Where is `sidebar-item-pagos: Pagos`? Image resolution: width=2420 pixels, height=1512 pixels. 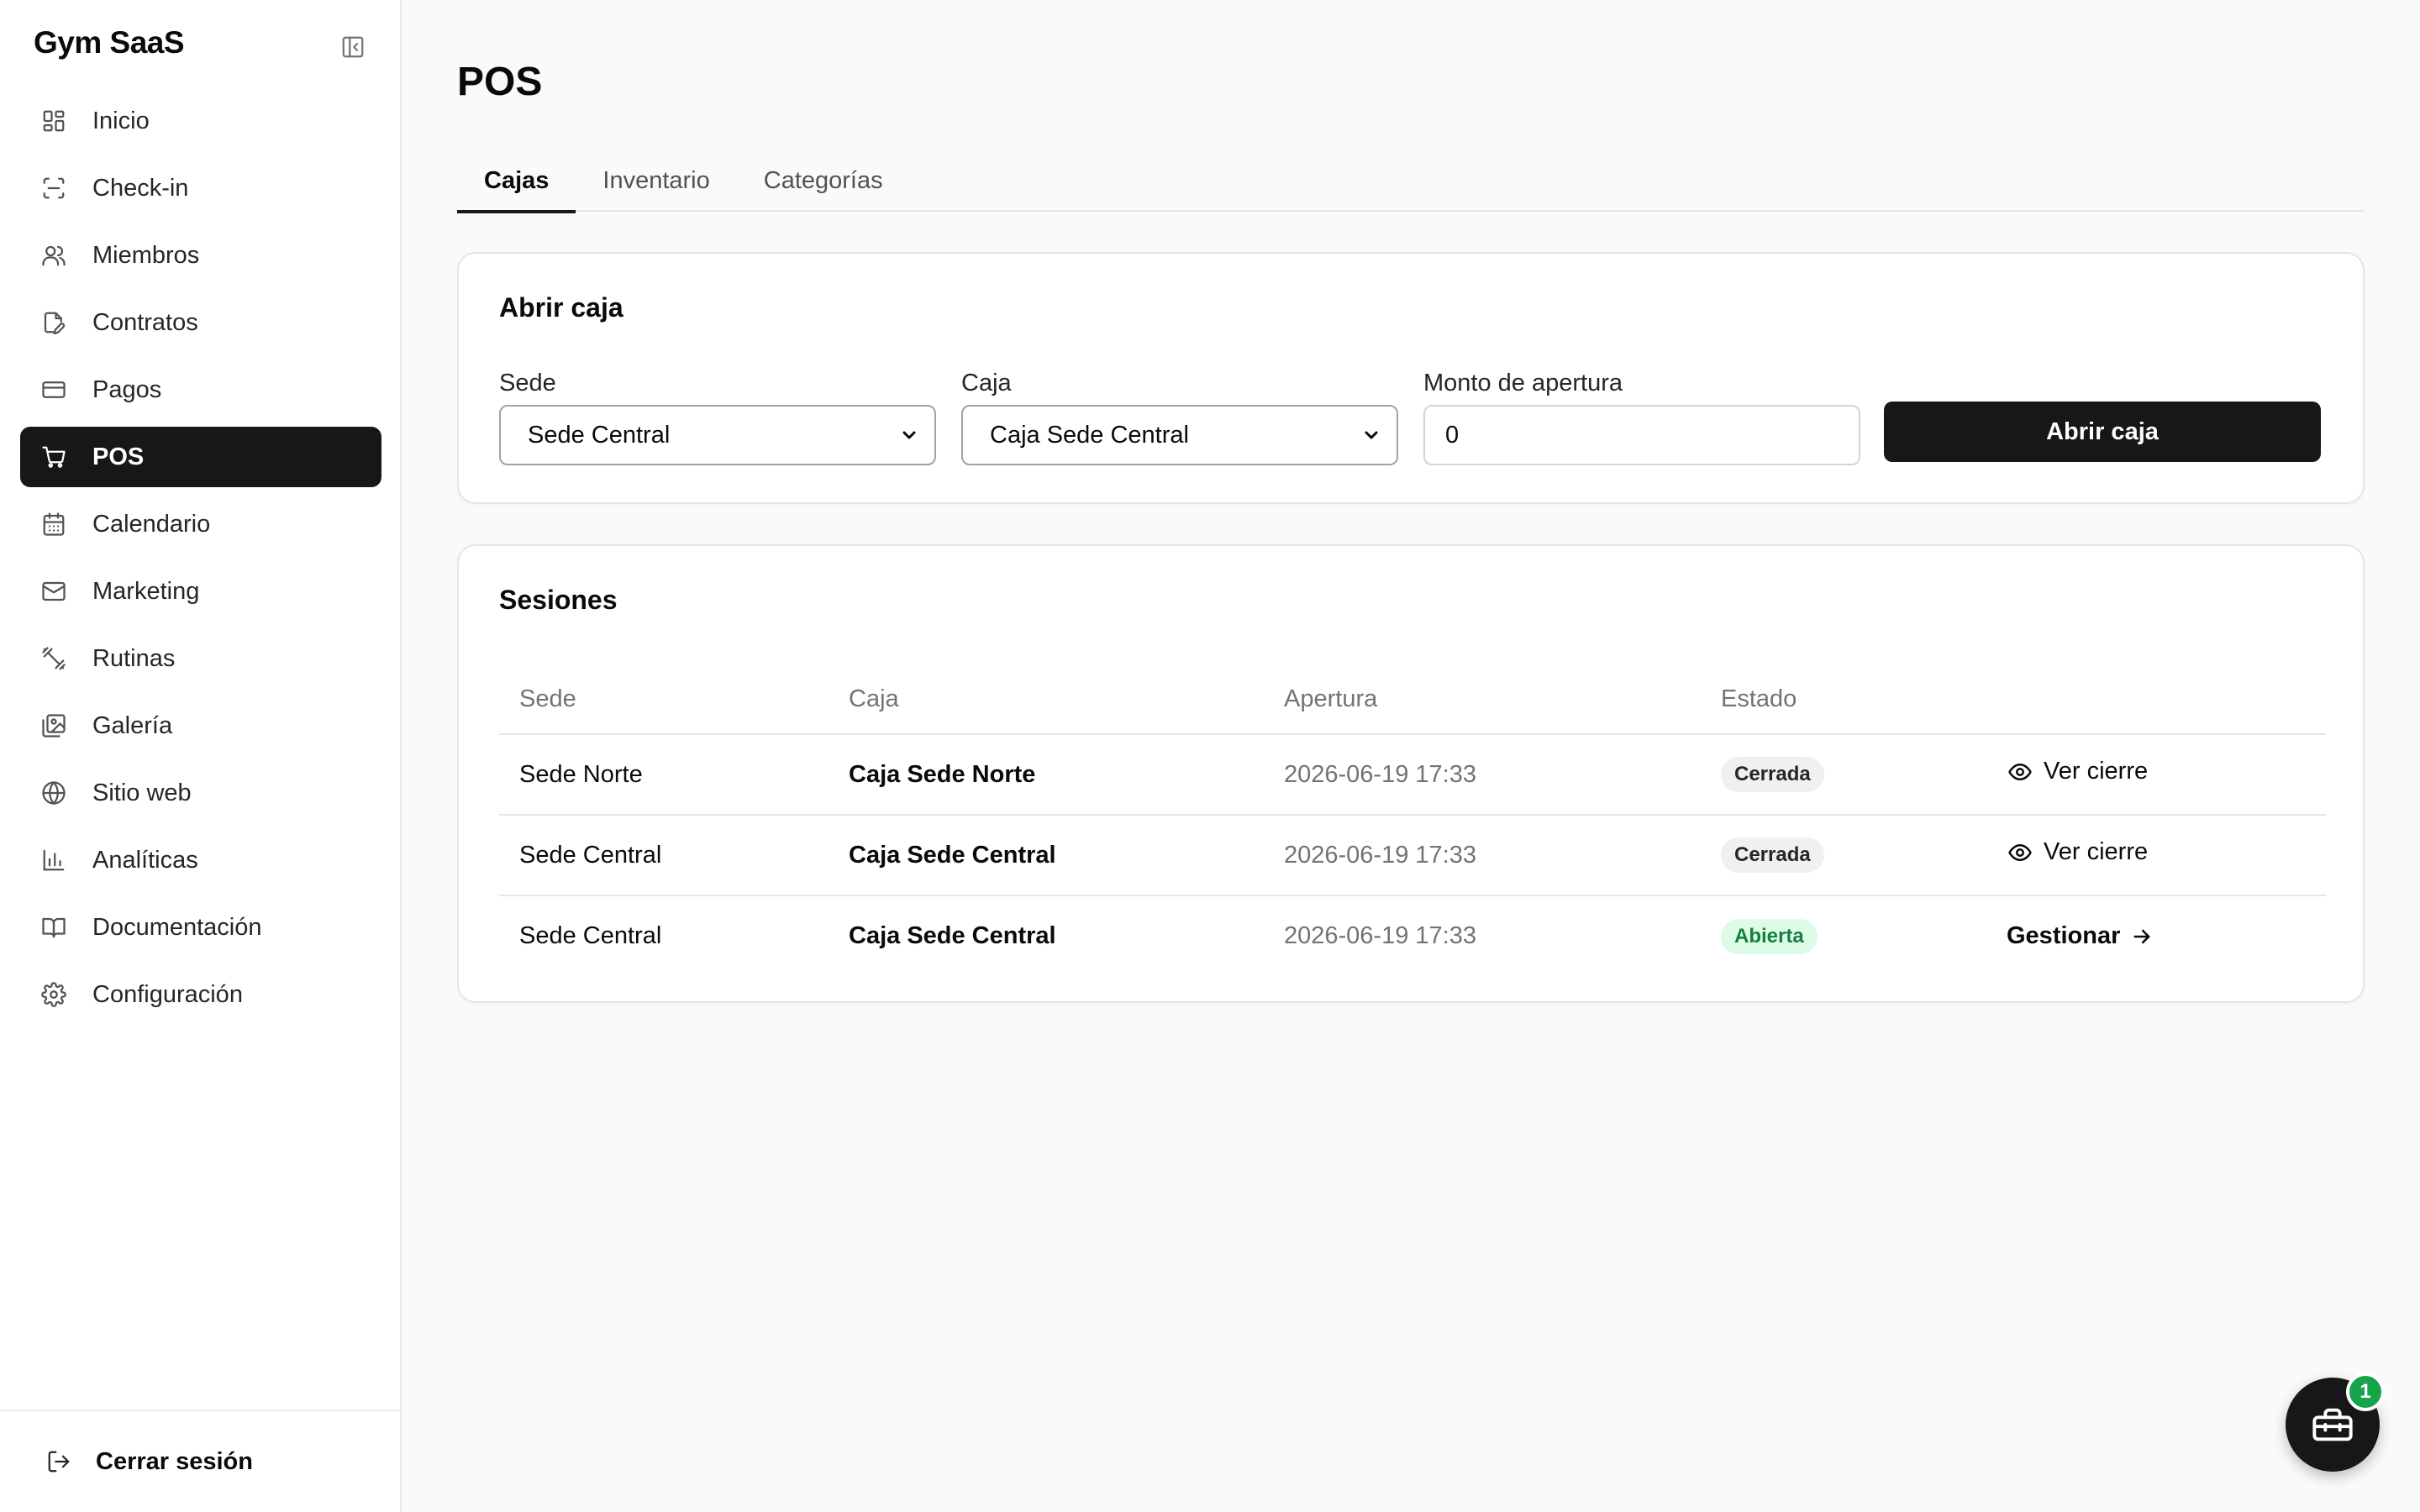 sidebar-item-pagos: Pagos is located at coordinates (200, 390).